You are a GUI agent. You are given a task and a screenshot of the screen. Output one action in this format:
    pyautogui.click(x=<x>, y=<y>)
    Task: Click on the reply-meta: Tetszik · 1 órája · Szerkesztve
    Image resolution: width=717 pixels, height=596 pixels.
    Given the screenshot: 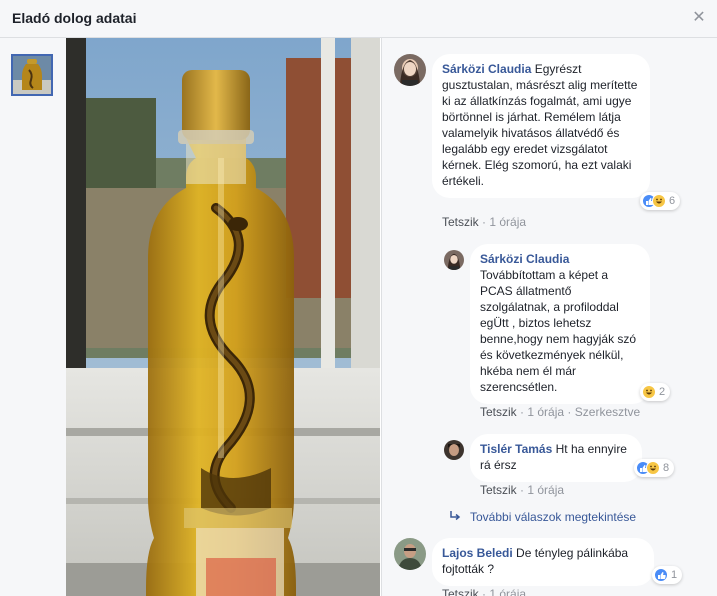 What is the action you would take?
    pyautogui.click(x=560, y=412)
    